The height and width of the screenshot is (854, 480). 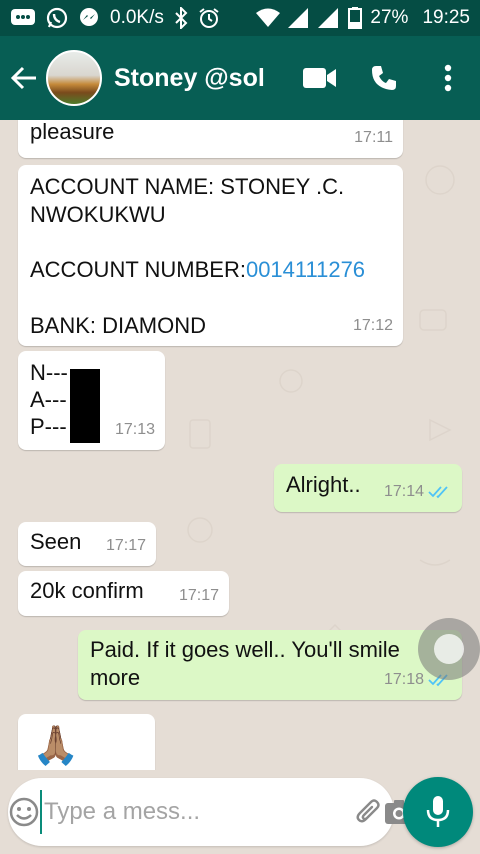 I want to click on battery-percent: 27%, so click(x=389, y=17).